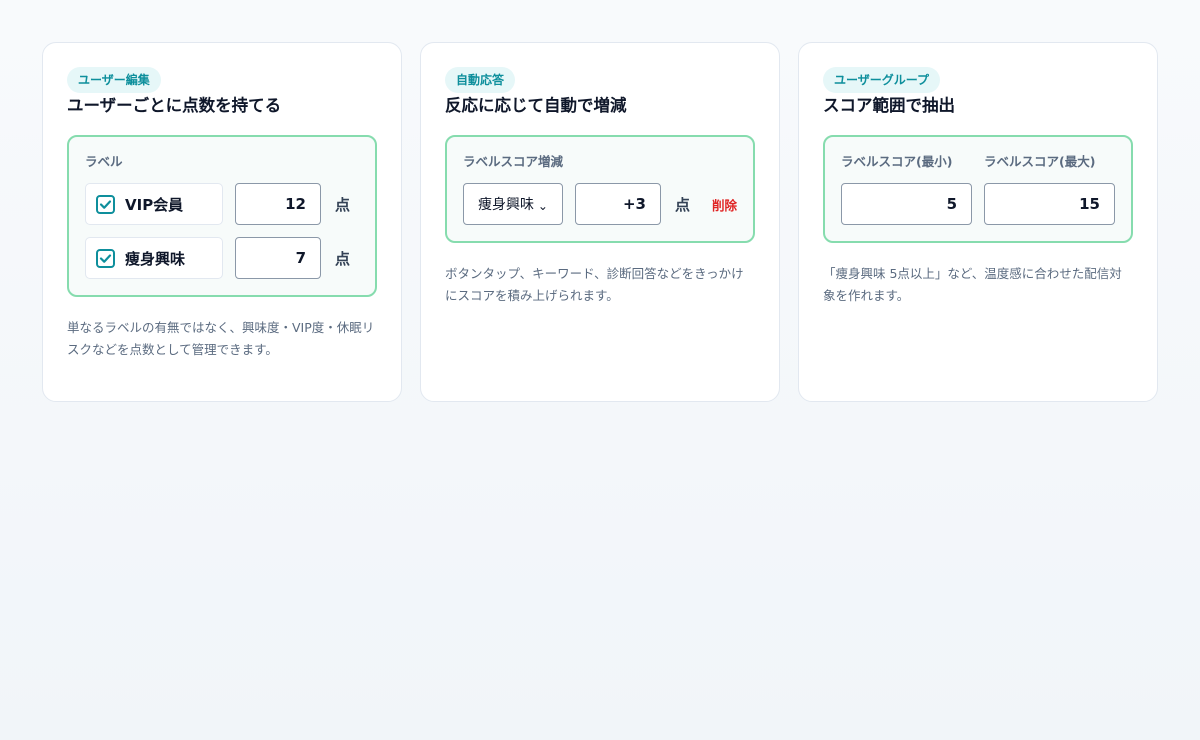 Image resolution: width=1200 pixels, height=740 pixels. I want to click on label-checkbox-vip: VIP会員, so click(154, 204).